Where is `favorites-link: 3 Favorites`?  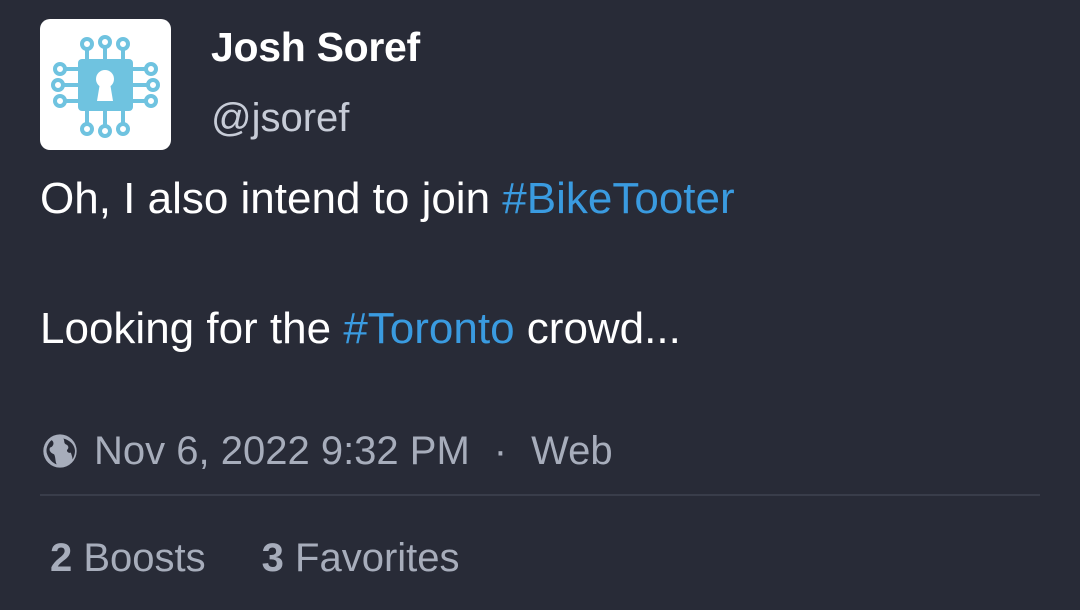
favorites-link: 3 Favorites is located at coordinates (361, 558).